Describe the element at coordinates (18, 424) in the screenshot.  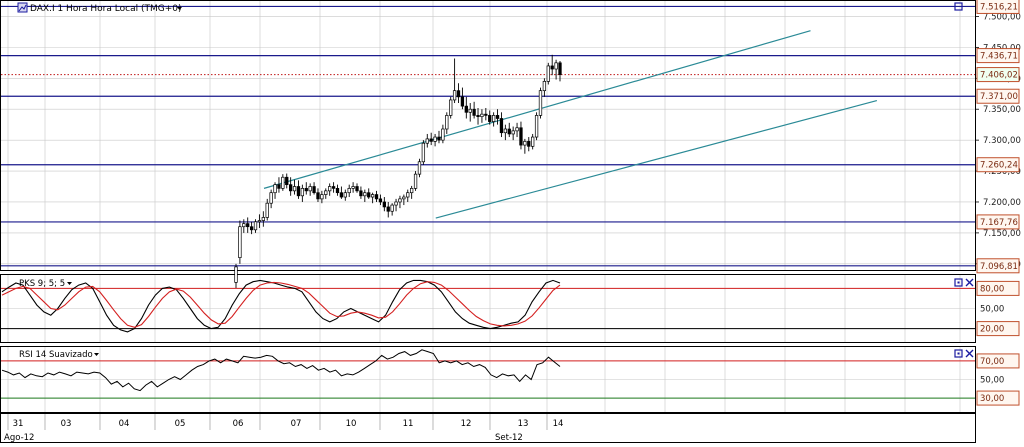
I see `x-day-label: 31` at that location.